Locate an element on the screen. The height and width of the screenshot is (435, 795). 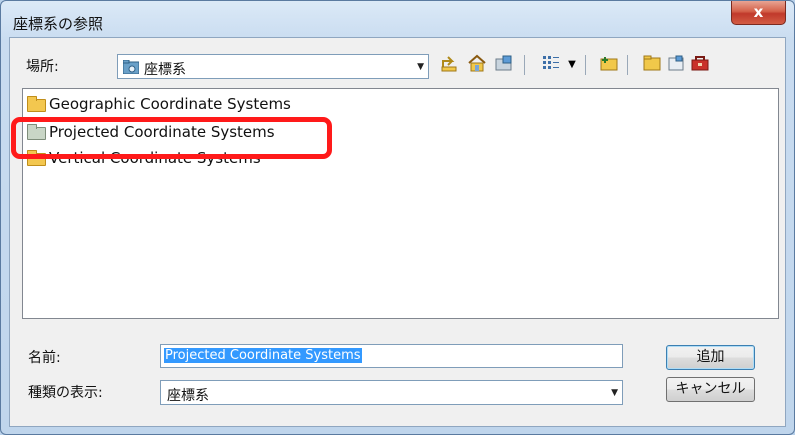
toolbox-icon is located at coordinates (700, 65).